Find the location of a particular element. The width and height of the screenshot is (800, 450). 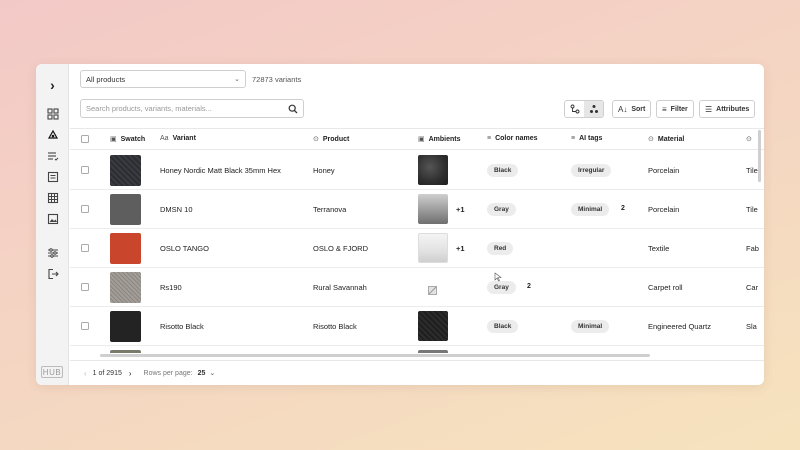

attributes-button: ☰ Attributes is located at coordinates (727, 109).